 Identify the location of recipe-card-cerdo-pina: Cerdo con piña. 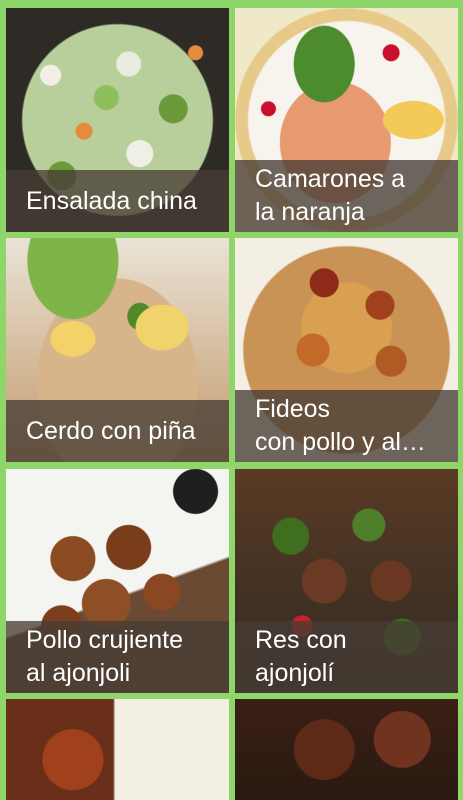
(117, 350).